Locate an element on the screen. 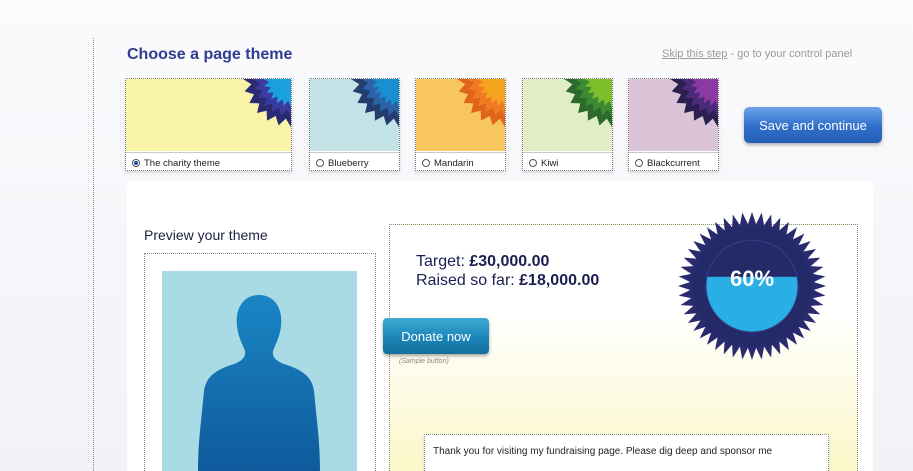 The height and width of the screenshot is (471, 913). theme-preview-kiwi is located at coordinates (567, 115).